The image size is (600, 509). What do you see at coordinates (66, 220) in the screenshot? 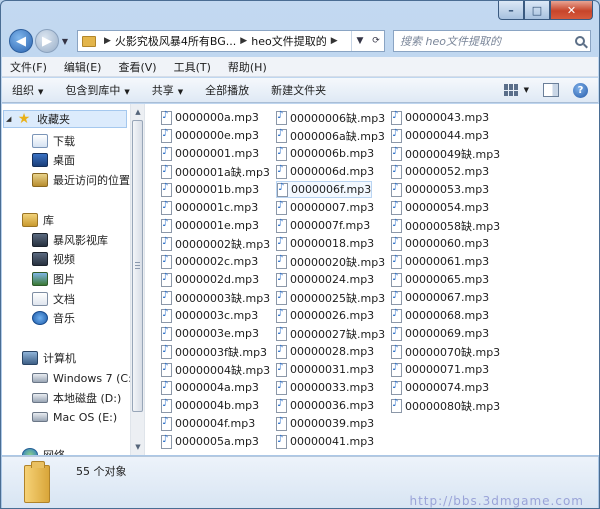
I see `nav-libraries: 库` at bounding box center [66, 220].